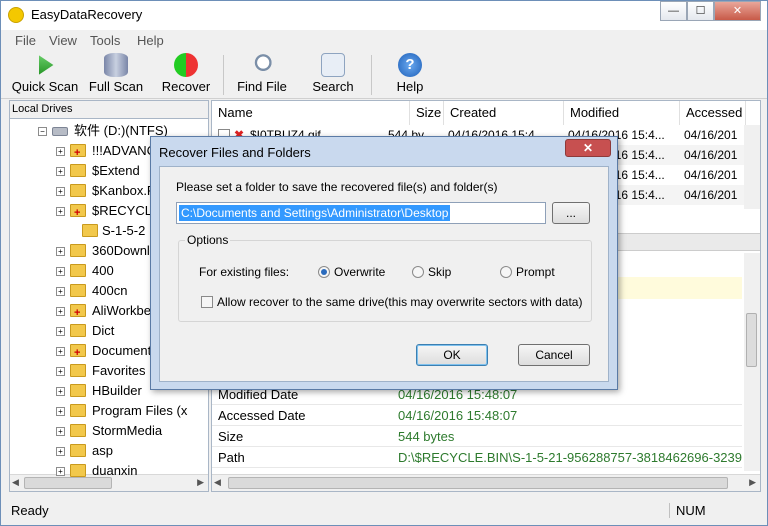 The width and height of the screenshot is (768, 526). I want to click on search-doc-icon, so click(333, 65).